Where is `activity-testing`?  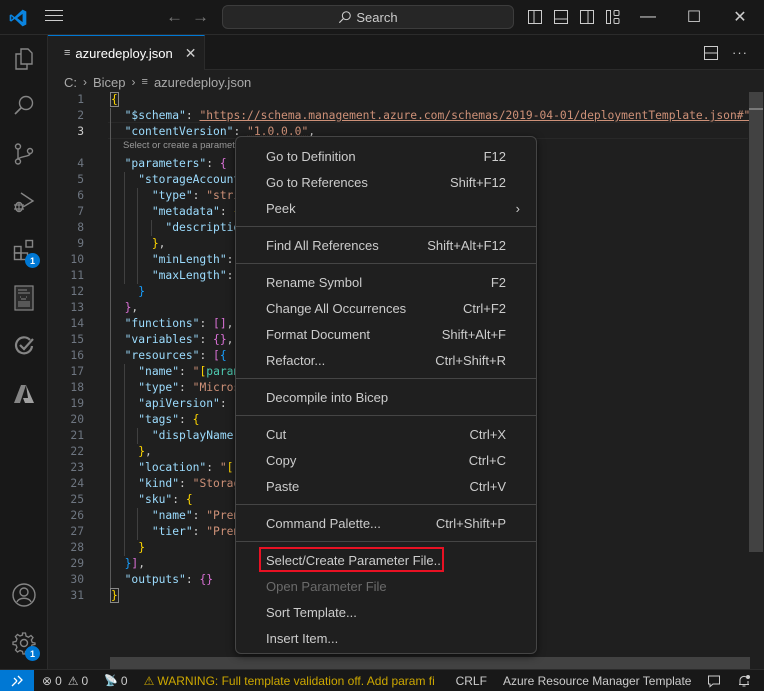
activity-testing is located at coordinates (24, 346).